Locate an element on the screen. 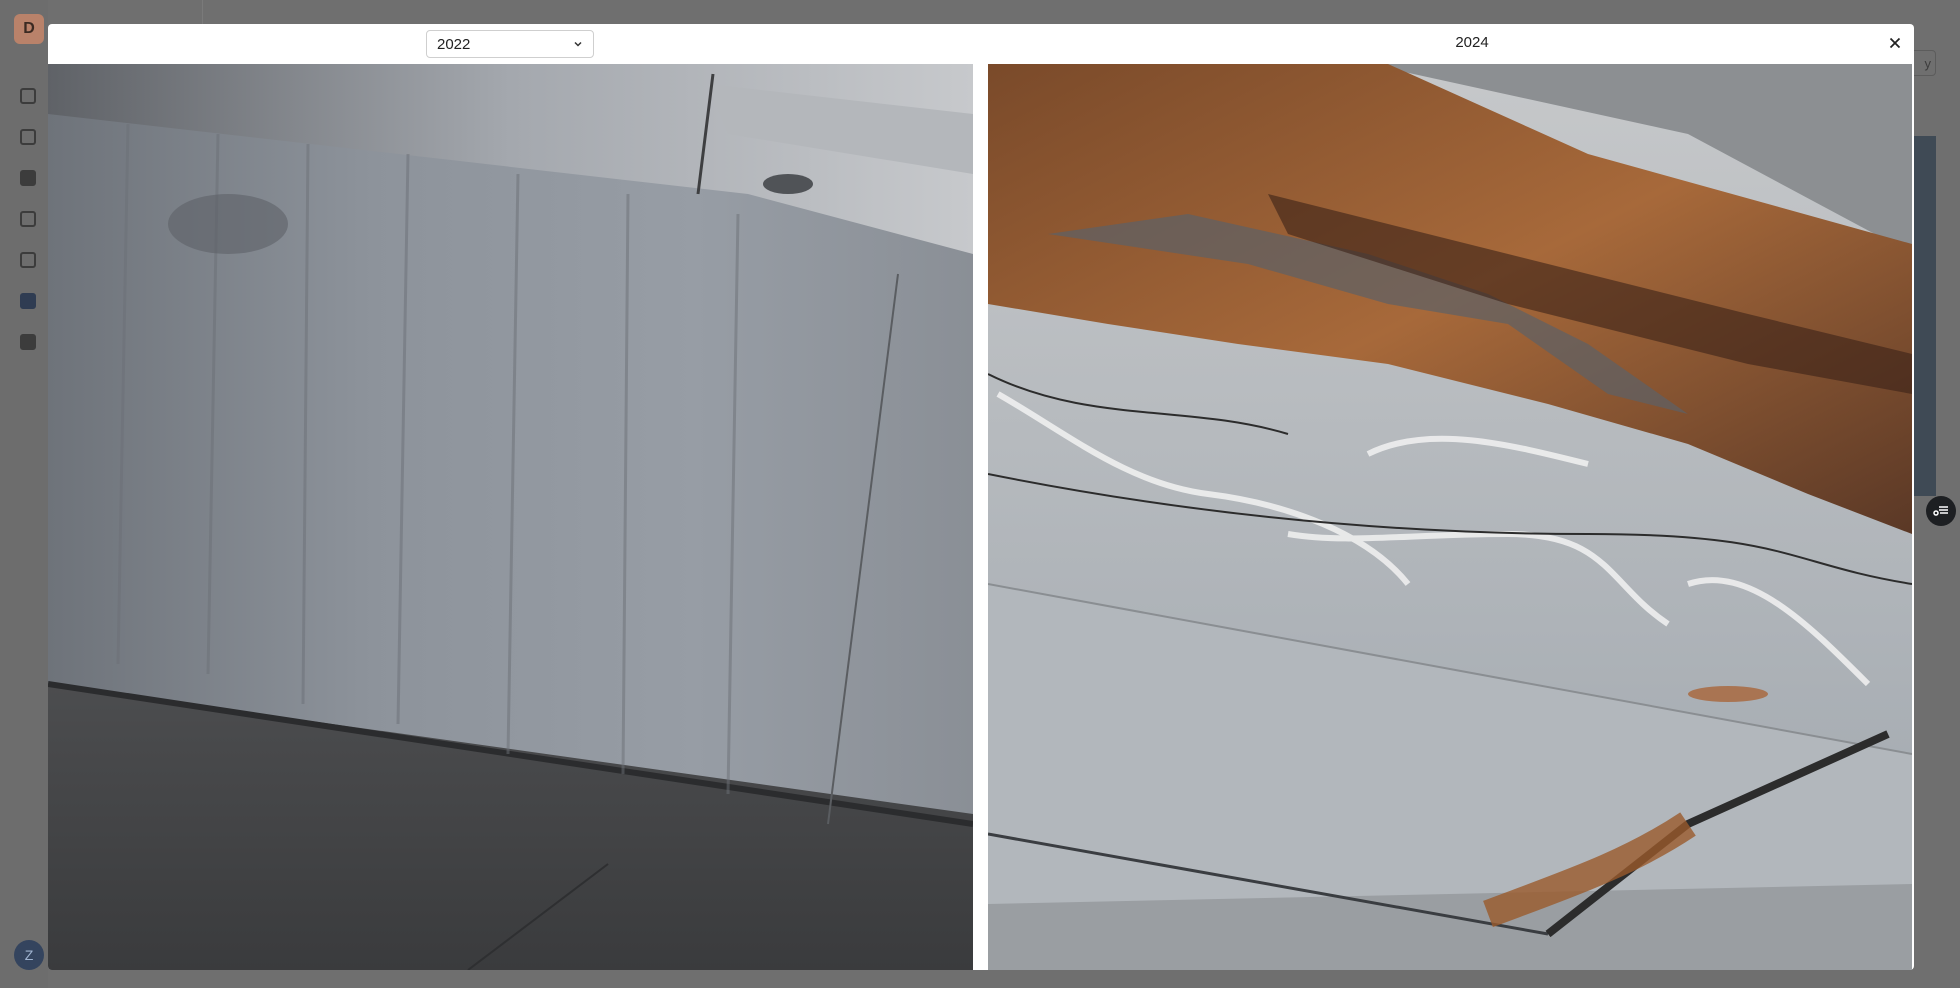  year-select: 2022 is located at coordinates (510, 44).